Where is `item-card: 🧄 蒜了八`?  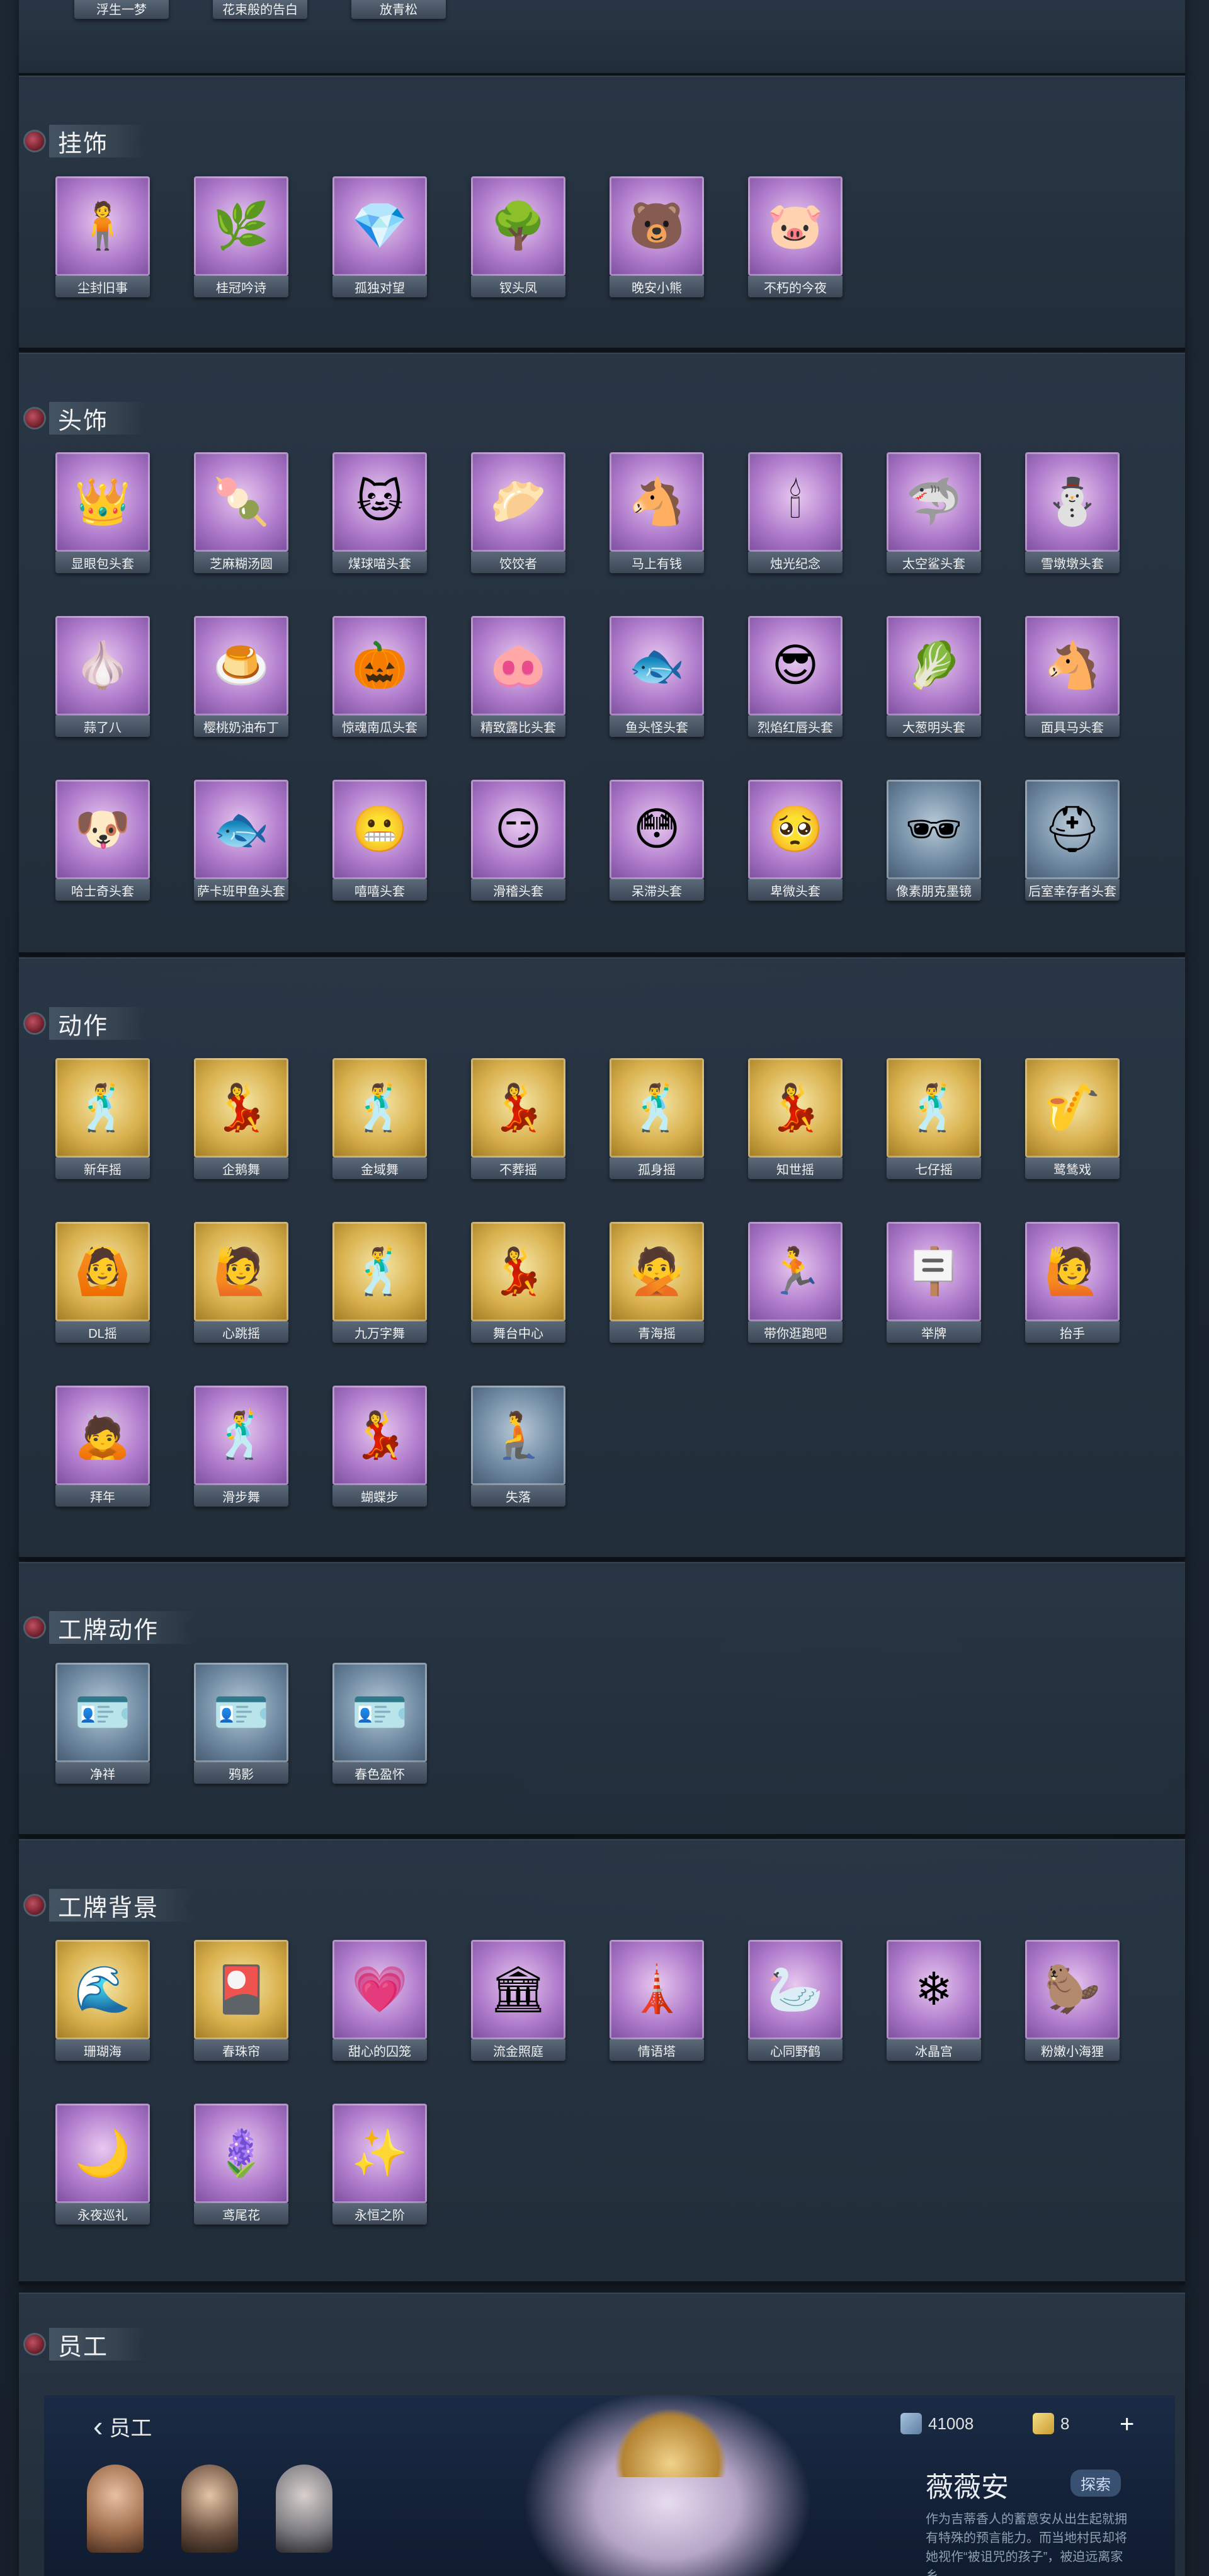 item-card: 🧄 蒜了八 is located at coordinates (102, 679).